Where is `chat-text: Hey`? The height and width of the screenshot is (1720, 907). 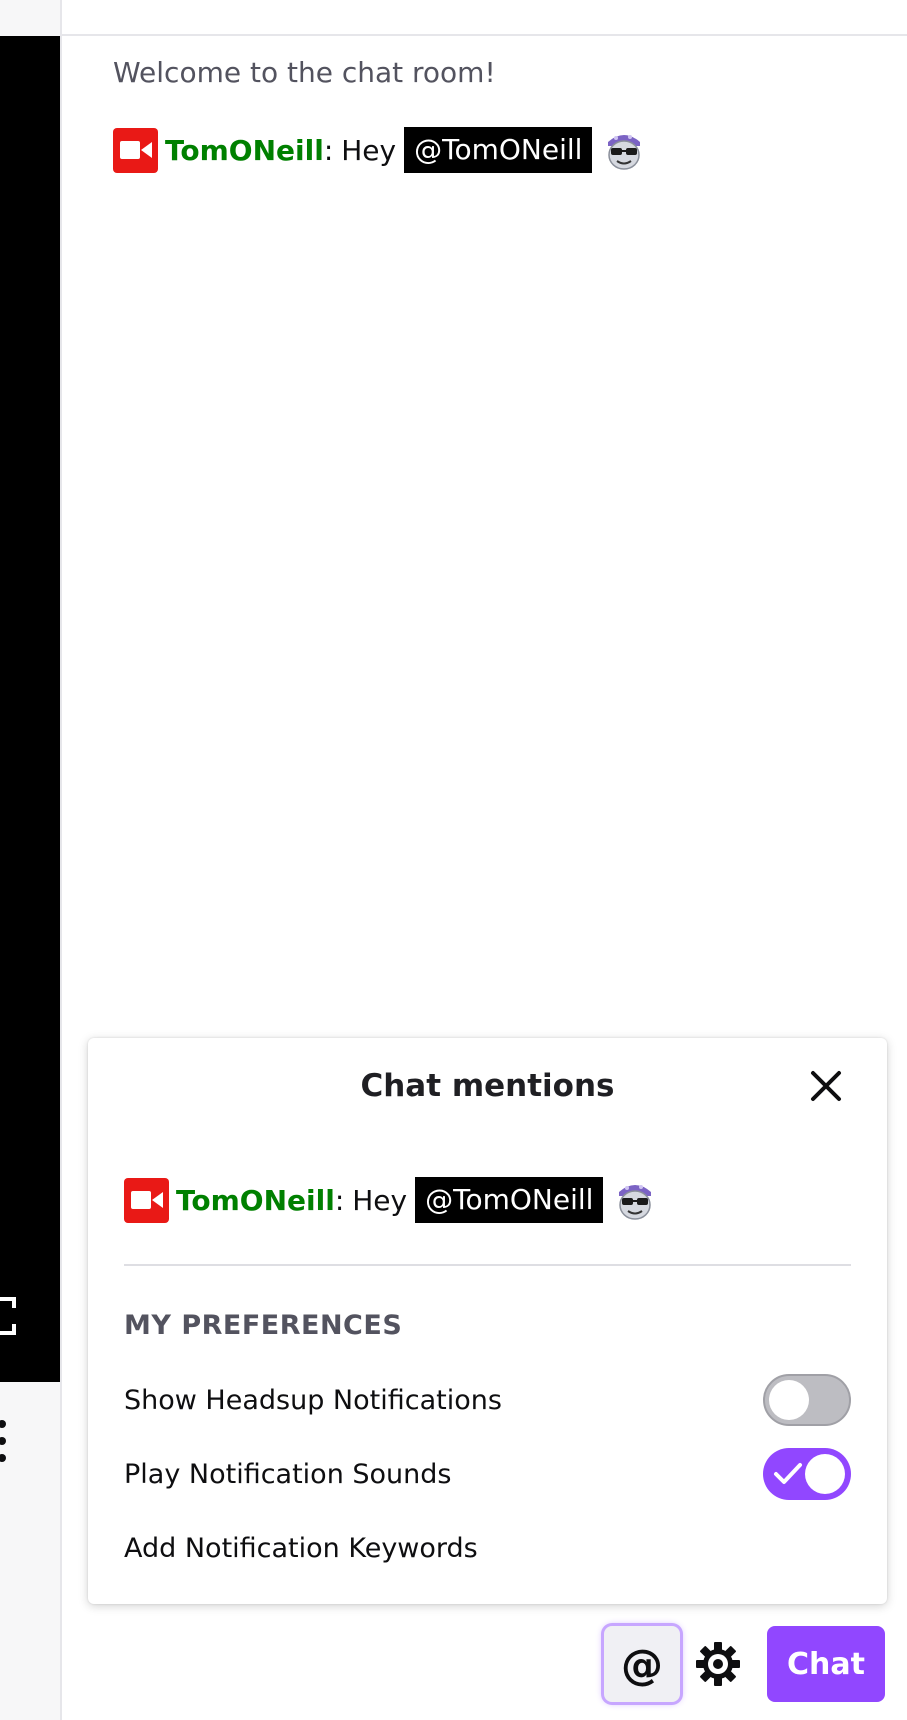 chat-text: Hey is located at coordinates (369, 150).